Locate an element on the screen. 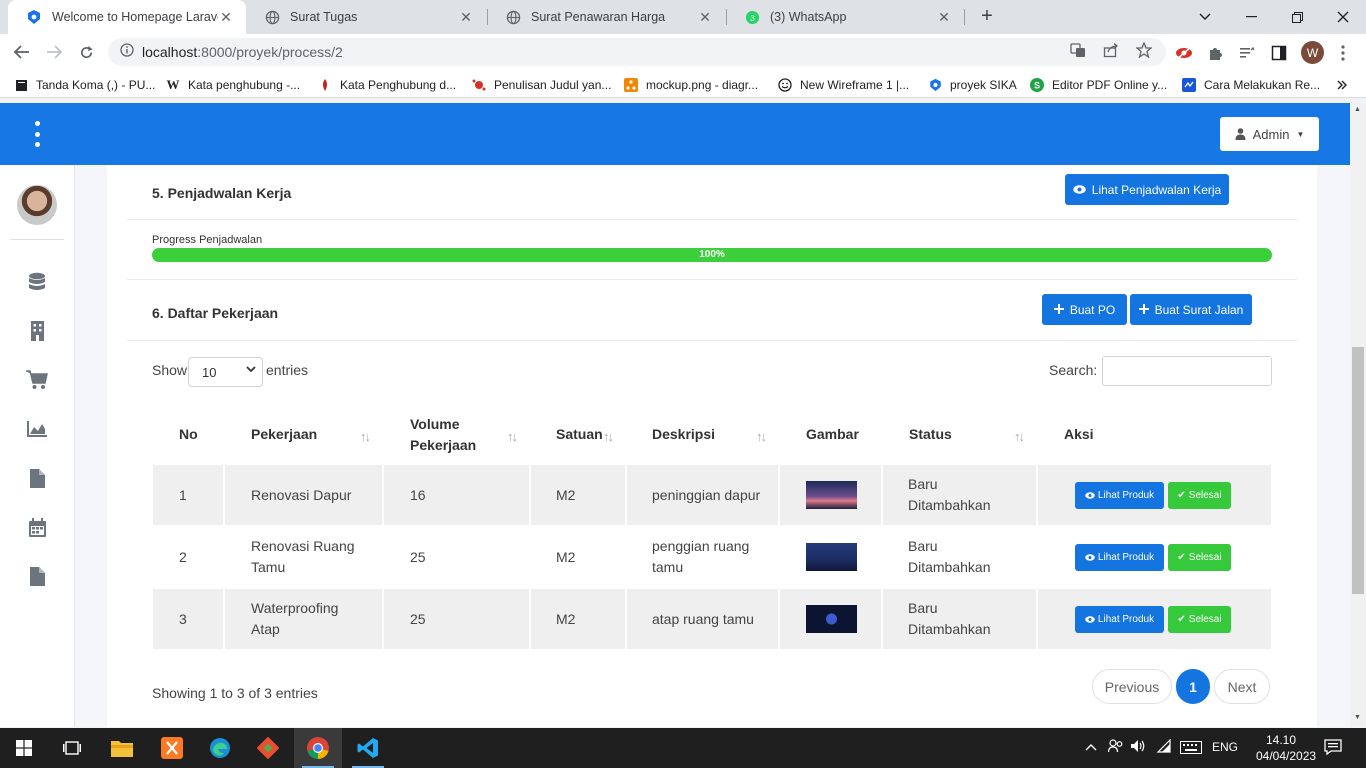 Image resolution: width=1366 pixels, height=768 pixels. edge-icon is located at coordinates (220, 748).